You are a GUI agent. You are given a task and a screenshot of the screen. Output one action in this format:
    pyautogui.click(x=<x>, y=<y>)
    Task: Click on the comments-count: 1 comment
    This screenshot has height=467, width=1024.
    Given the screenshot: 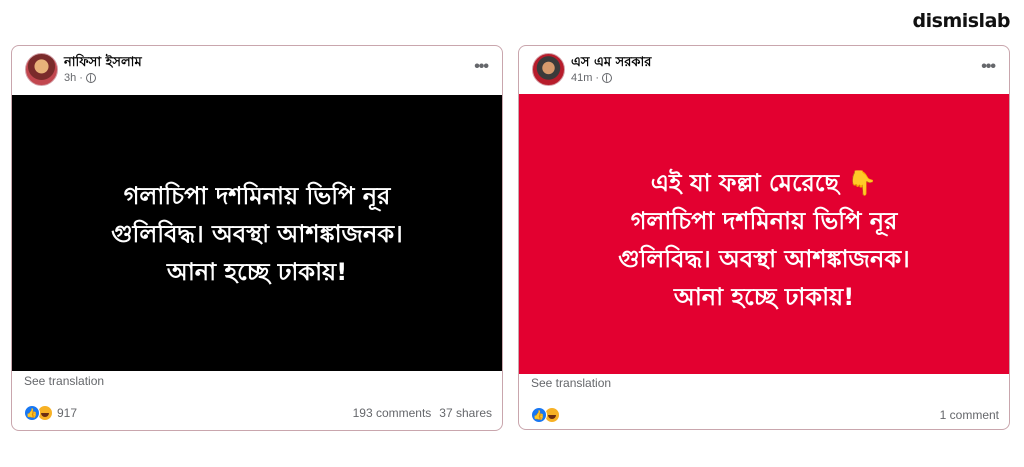 What is the action you would take?
    pyautogui.click(x=969, y=415)
    